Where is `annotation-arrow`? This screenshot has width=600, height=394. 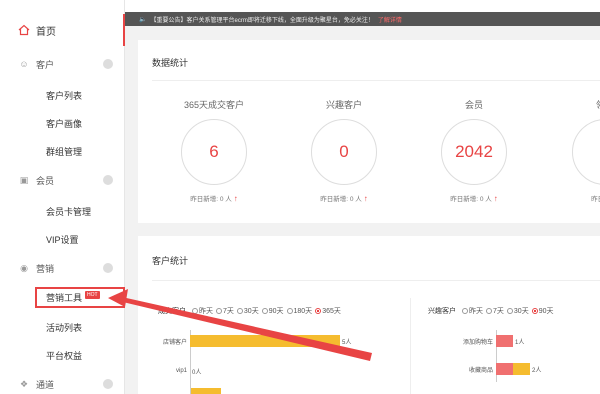 annotation-arrow is located at coordinates (240, 325).